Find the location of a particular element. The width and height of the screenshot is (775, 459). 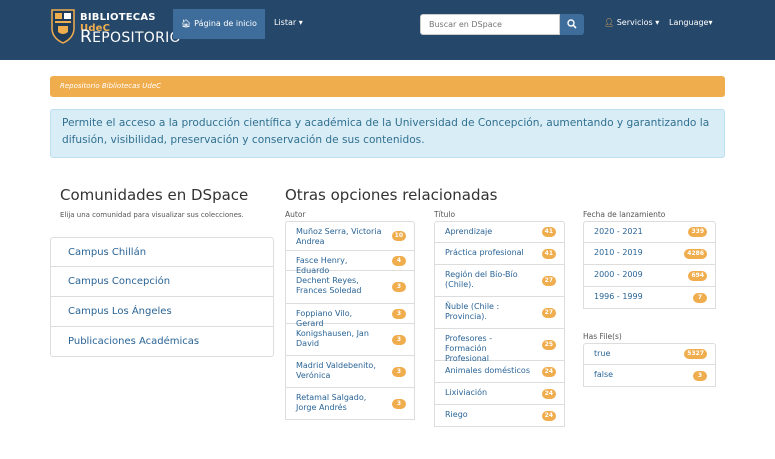

brand-logo: BIBLIOTECAS UdeC REPOSITORIO is located at coordinates (115, 29).